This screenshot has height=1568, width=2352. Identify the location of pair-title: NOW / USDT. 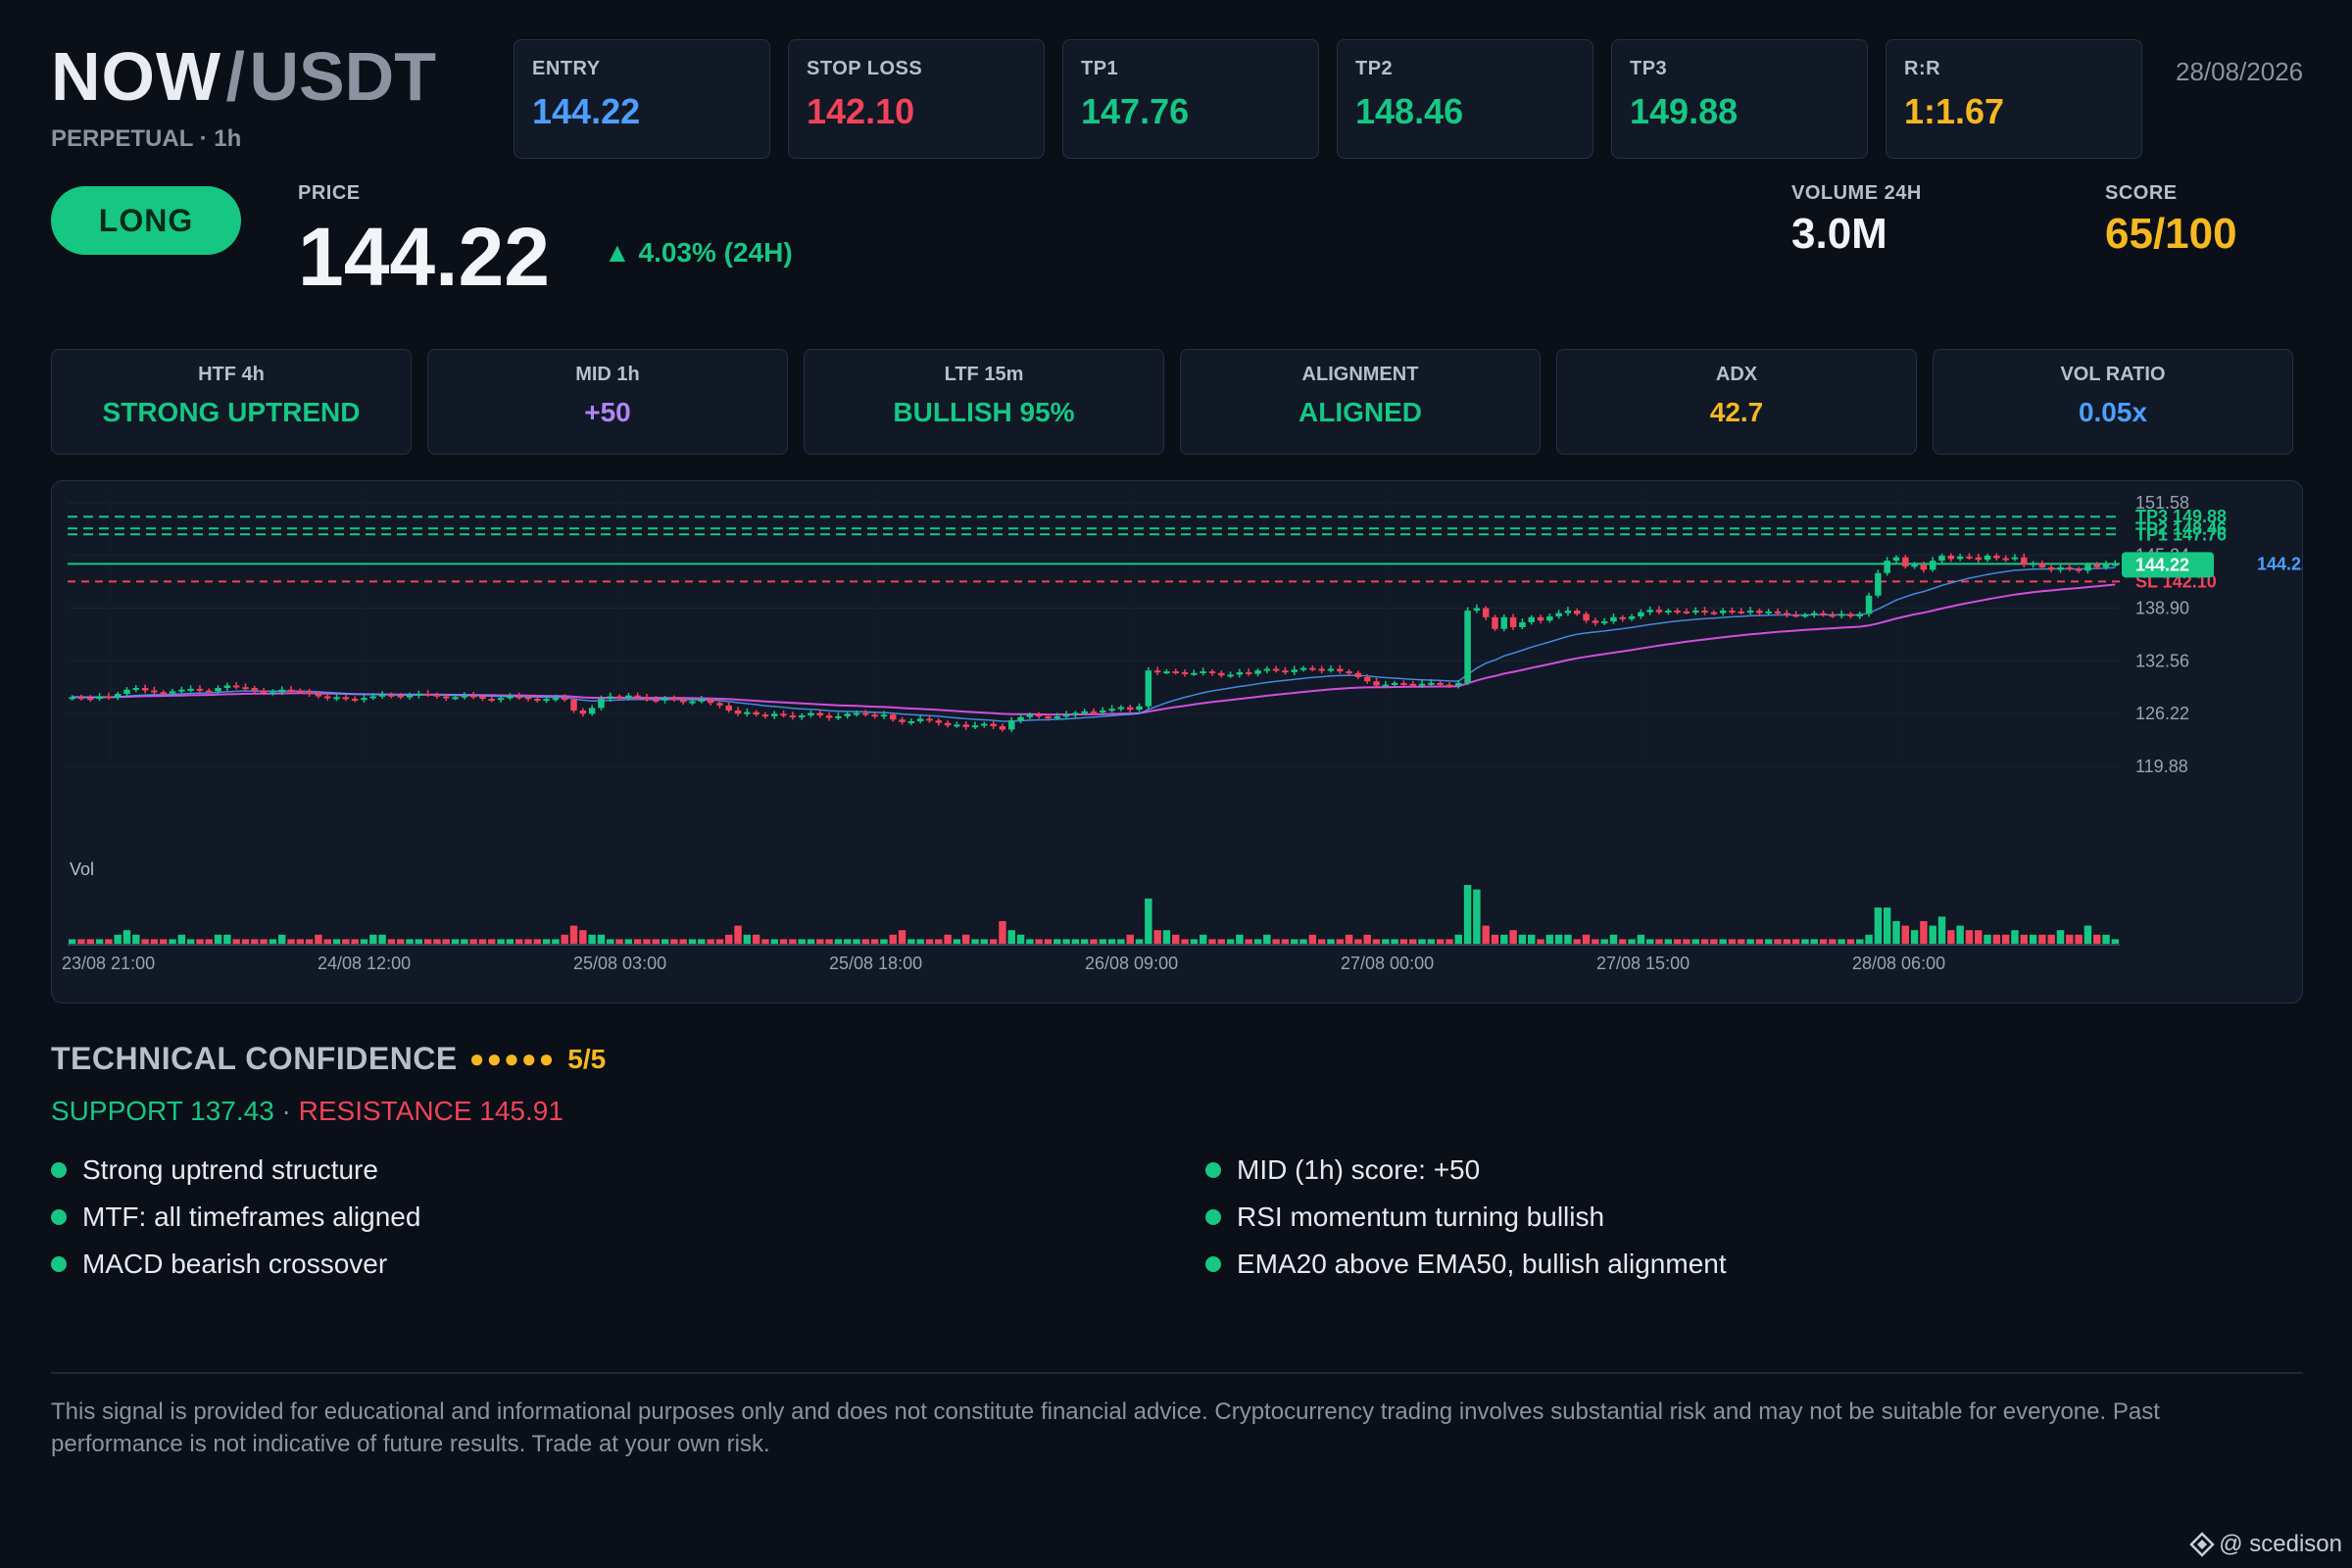
(243, 76).